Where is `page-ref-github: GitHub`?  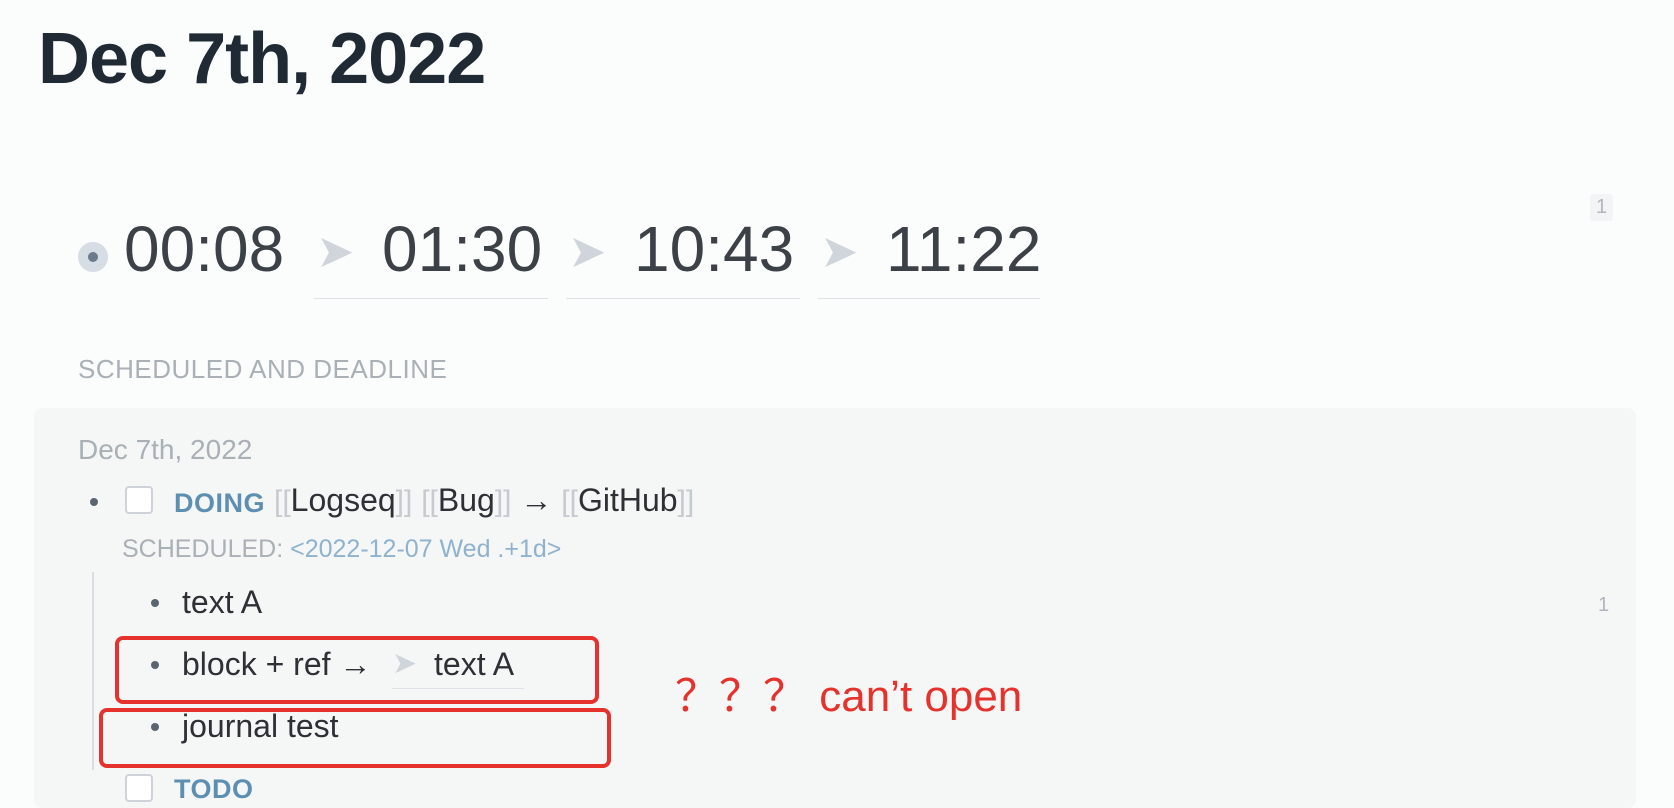 page-ref-github: GitHub is located at coordinates (628, 500).